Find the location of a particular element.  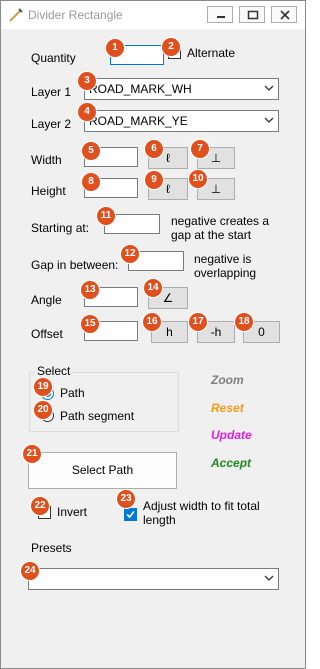

presets-label: Presets is located at coordinates (51, 548).